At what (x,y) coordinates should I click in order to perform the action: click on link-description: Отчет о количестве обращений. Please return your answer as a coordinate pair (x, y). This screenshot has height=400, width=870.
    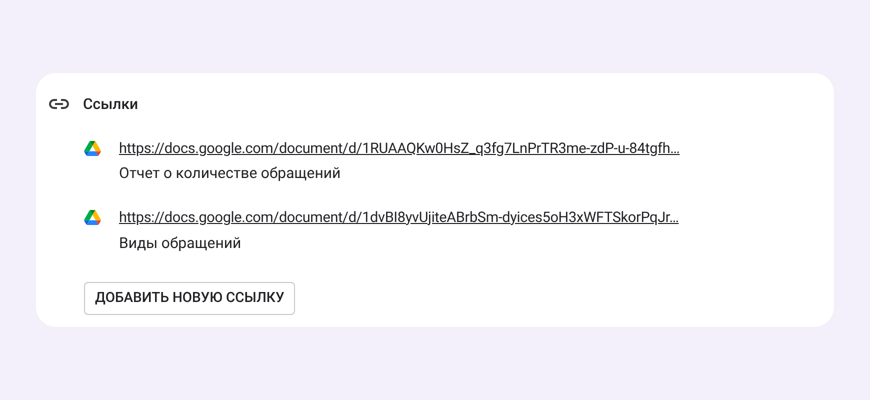
    Looking at the image, I should click on (230, 173).